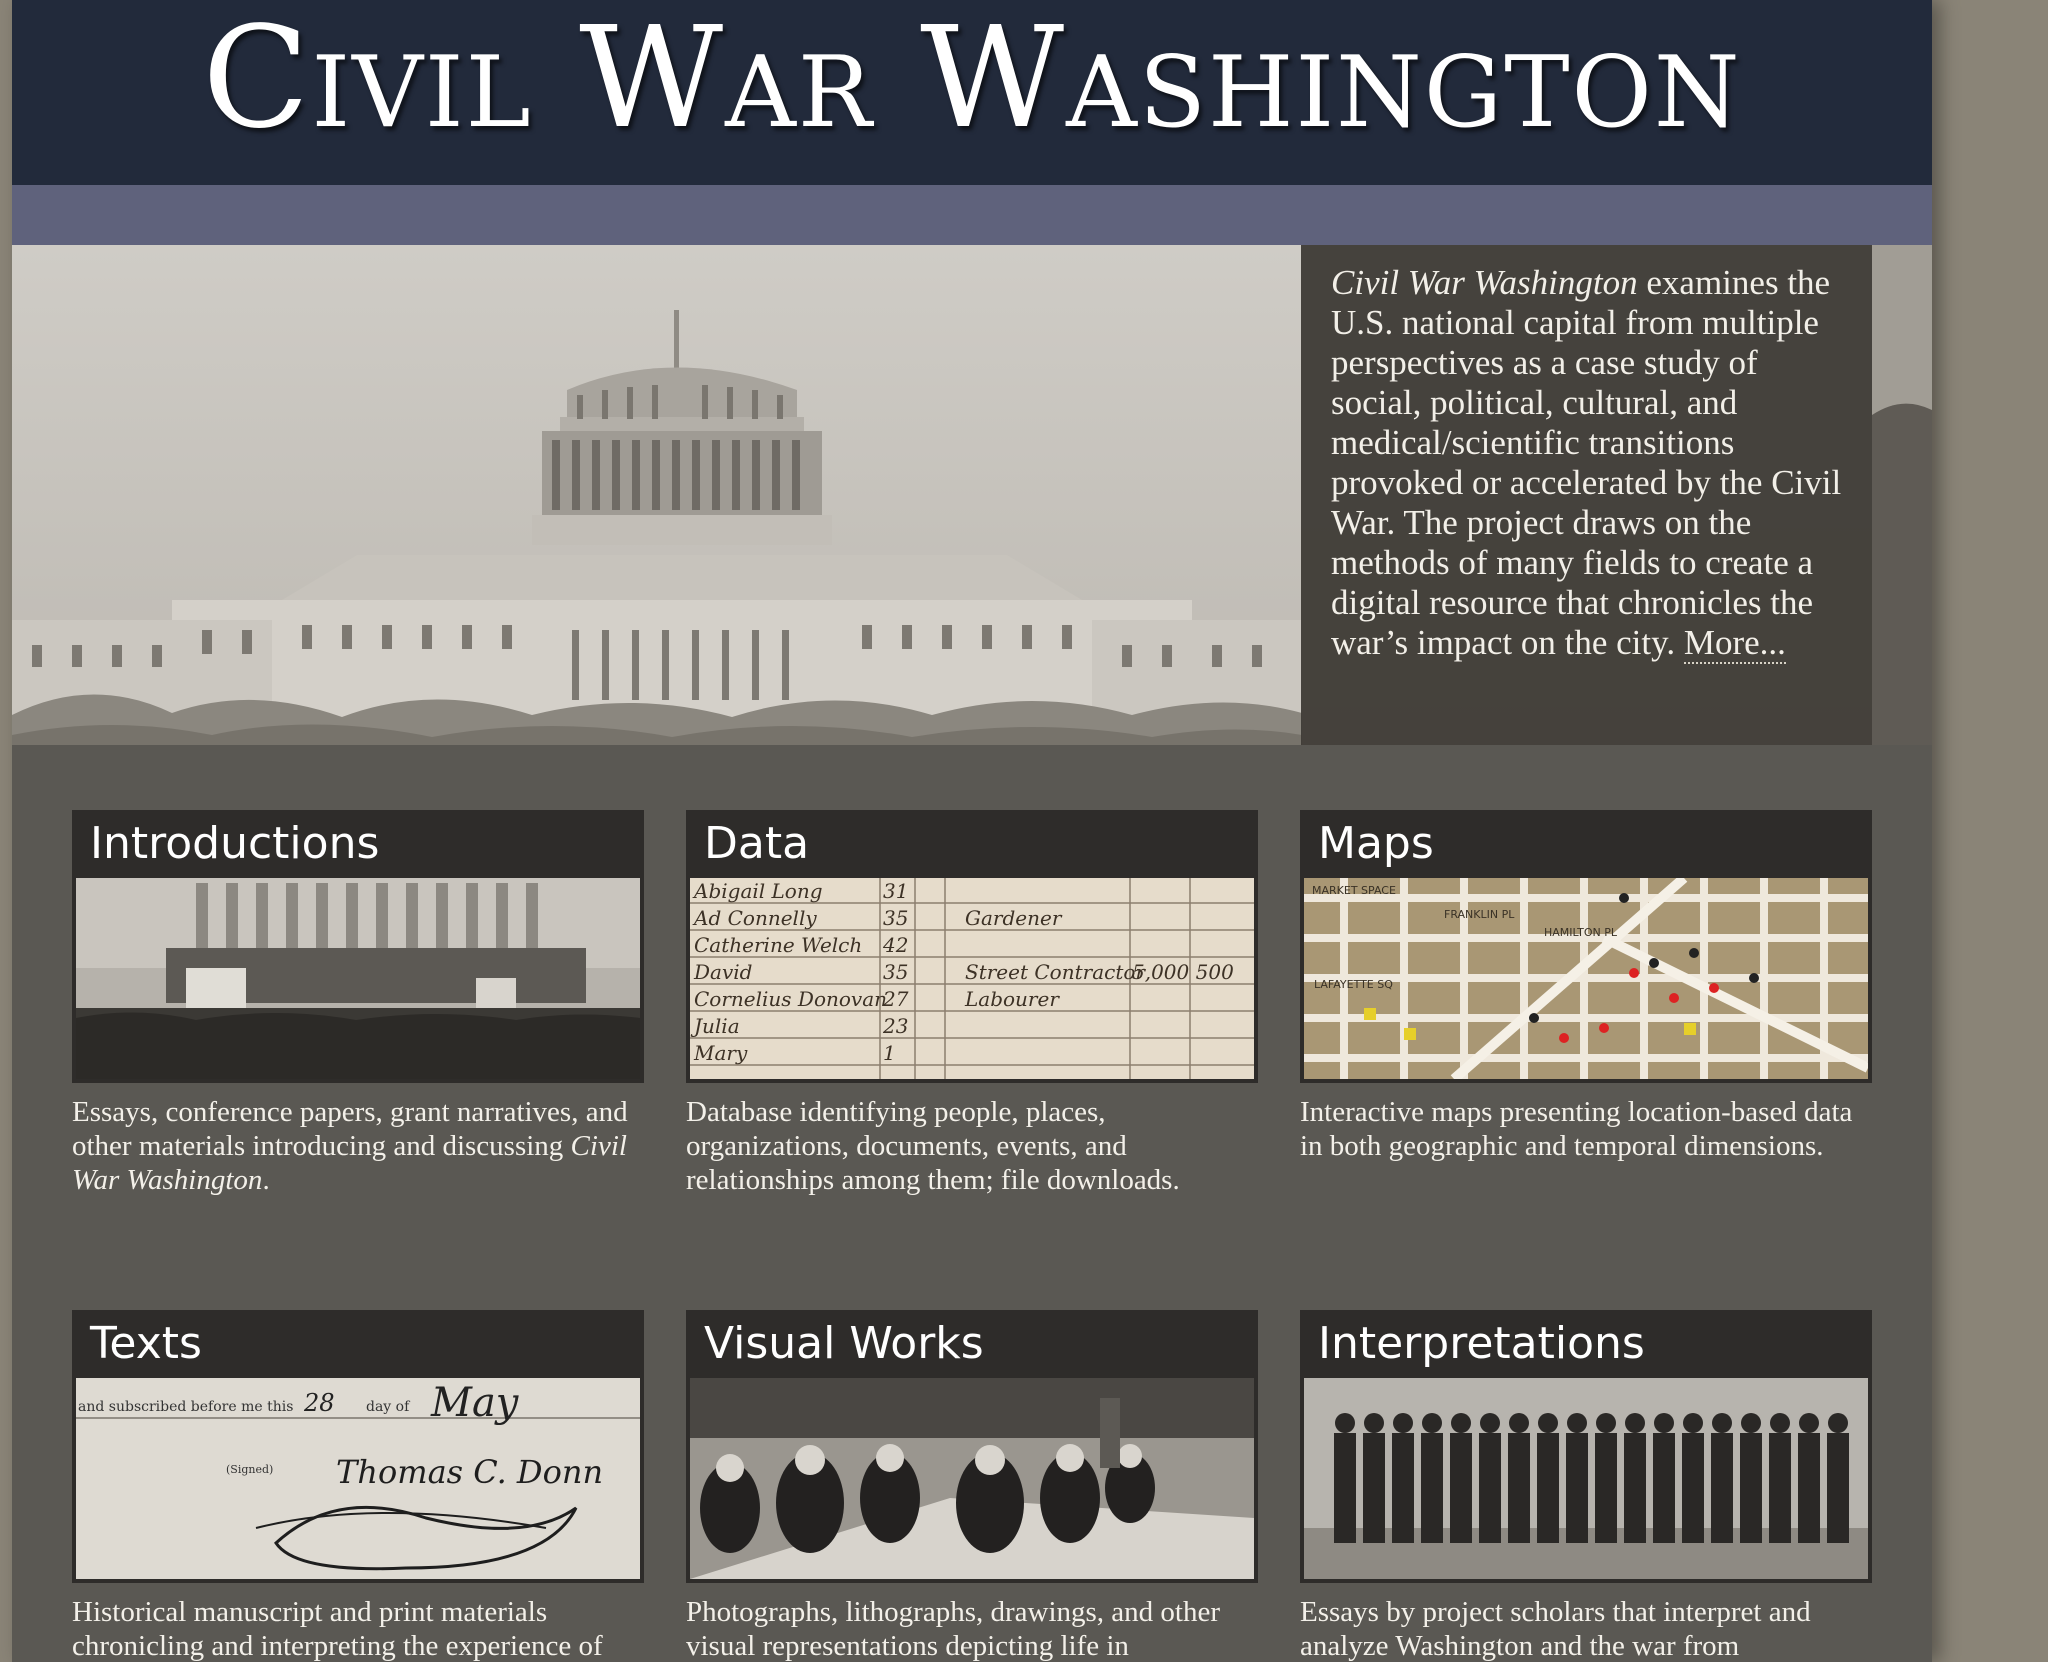  I want to click on map-street-label: HAMILTON PL, so click(1581, 932).